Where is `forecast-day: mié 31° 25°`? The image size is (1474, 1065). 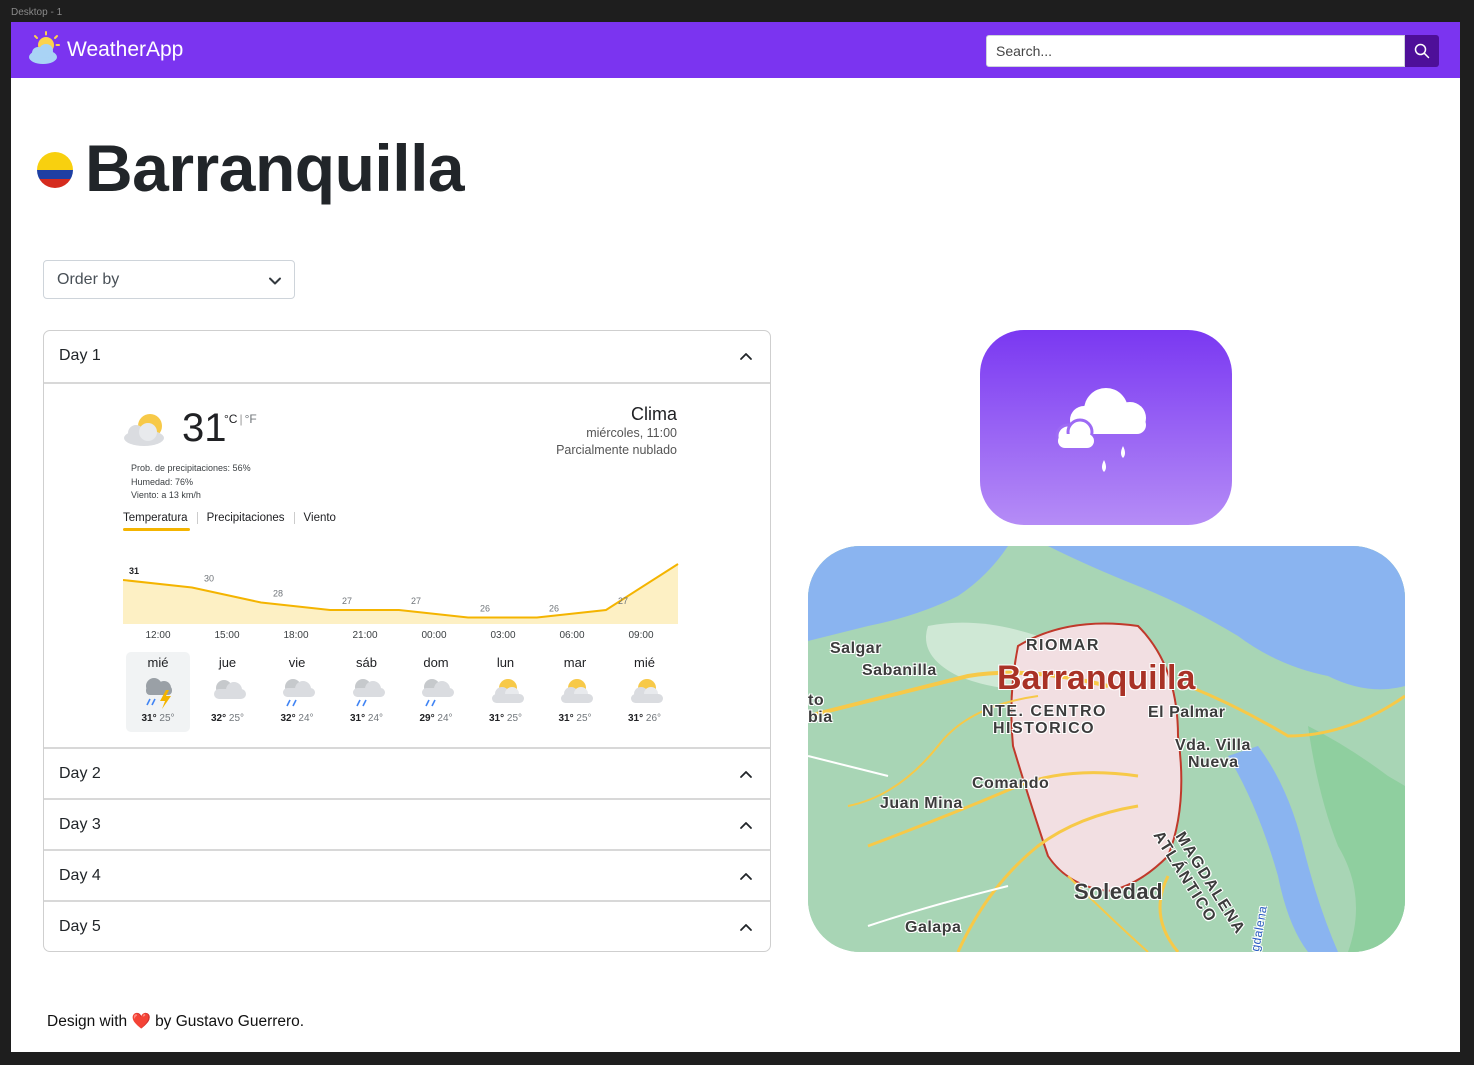
forecast-day: mié 31° 25° is located at coordinates (158, 692).